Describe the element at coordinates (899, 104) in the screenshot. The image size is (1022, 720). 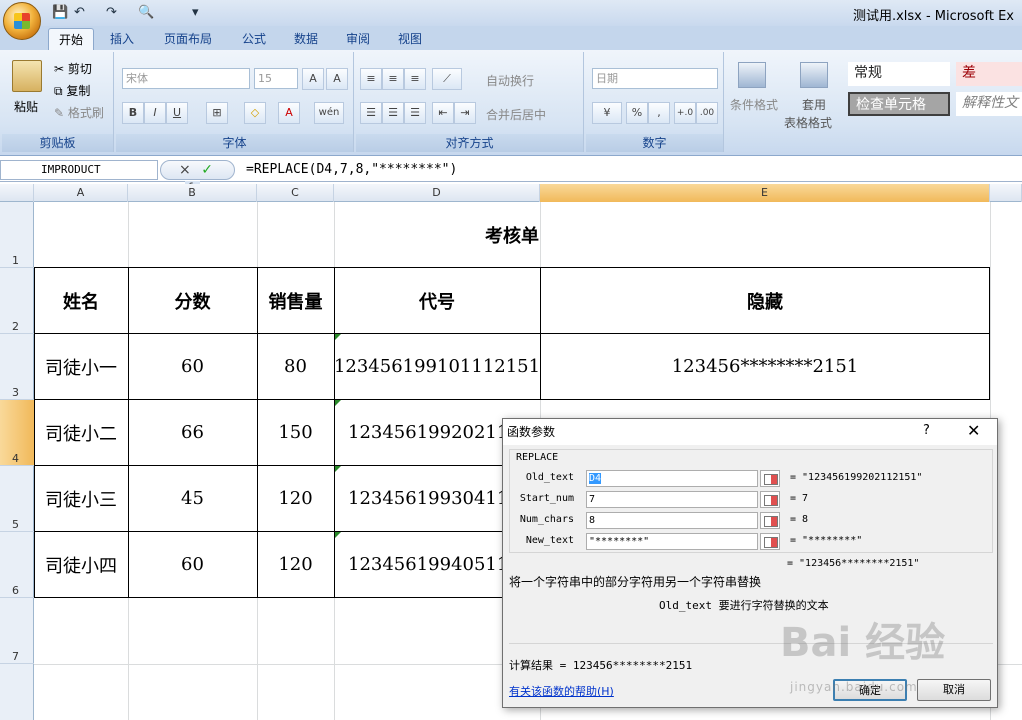
I see `style-check-cell: 检查单元格` at that location.